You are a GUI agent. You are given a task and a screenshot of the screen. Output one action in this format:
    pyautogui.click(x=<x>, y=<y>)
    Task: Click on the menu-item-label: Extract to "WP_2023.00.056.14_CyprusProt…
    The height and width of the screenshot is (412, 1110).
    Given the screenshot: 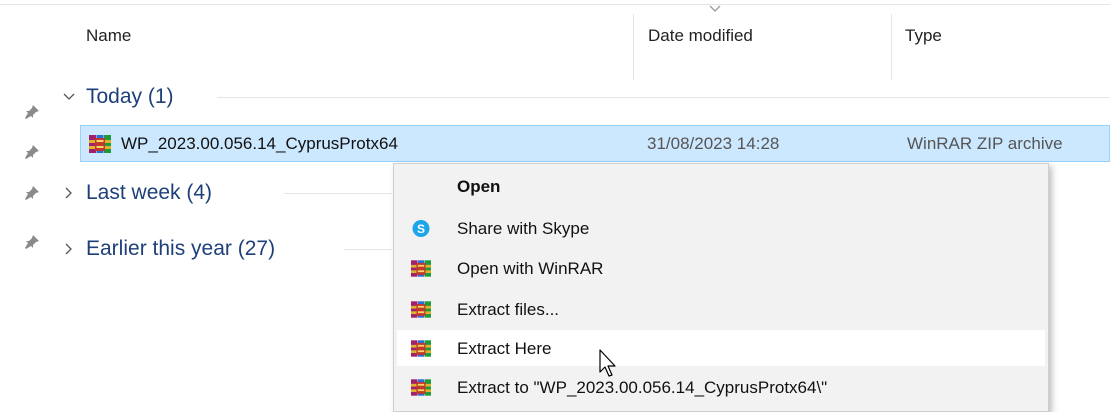 What is the action you would take?
    pyautogui.click(x=642, y=387)
    